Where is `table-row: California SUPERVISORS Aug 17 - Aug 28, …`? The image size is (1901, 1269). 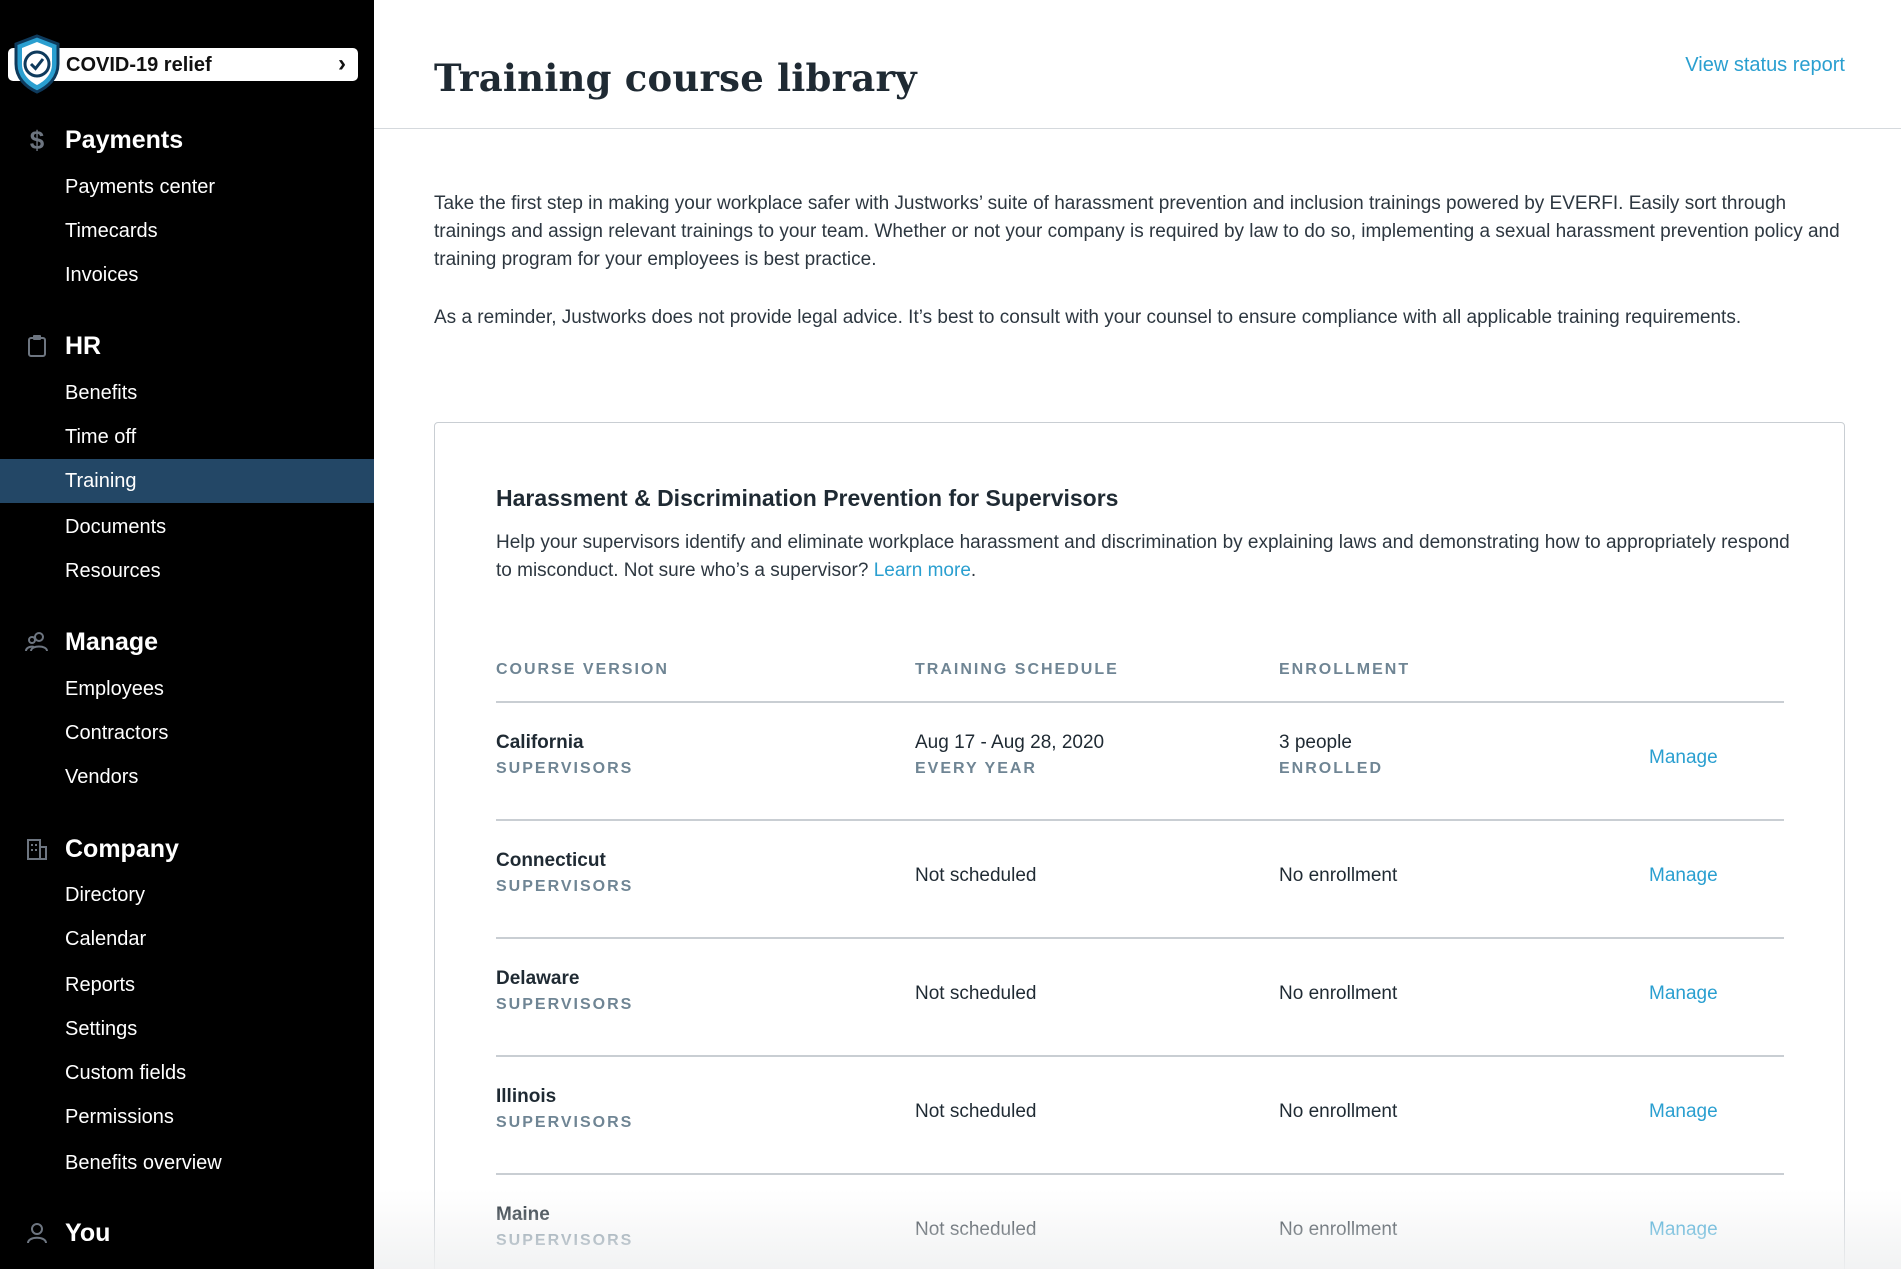 table-row: California SUPERVISORS Aug 17 - Aug 28, … is located at coordinates (1140, 761).